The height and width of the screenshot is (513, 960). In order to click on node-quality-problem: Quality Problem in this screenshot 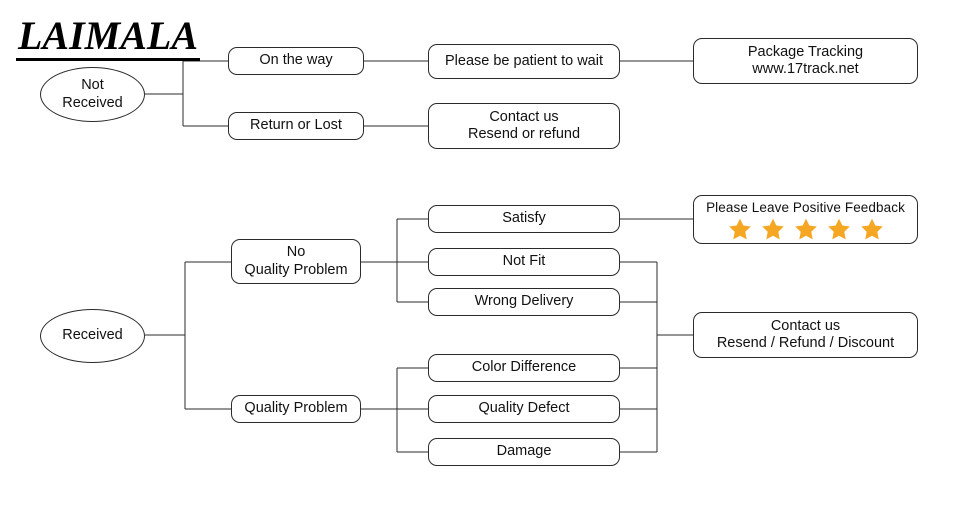, I will do `click(296, 409)`.